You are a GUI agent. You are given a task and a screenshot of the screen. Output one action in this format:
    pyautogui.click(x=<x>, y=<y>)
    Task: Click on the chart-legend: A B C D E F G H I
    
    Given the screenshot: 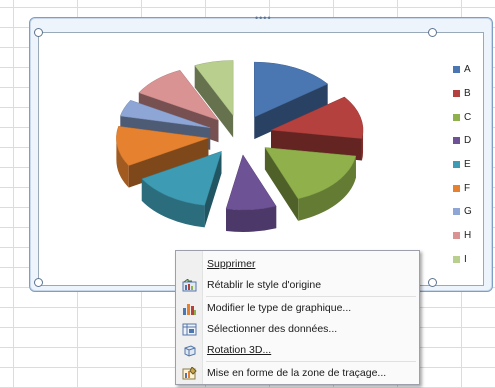 What is the action you would take?
    pyautogui.click(x=468, y=164)
    